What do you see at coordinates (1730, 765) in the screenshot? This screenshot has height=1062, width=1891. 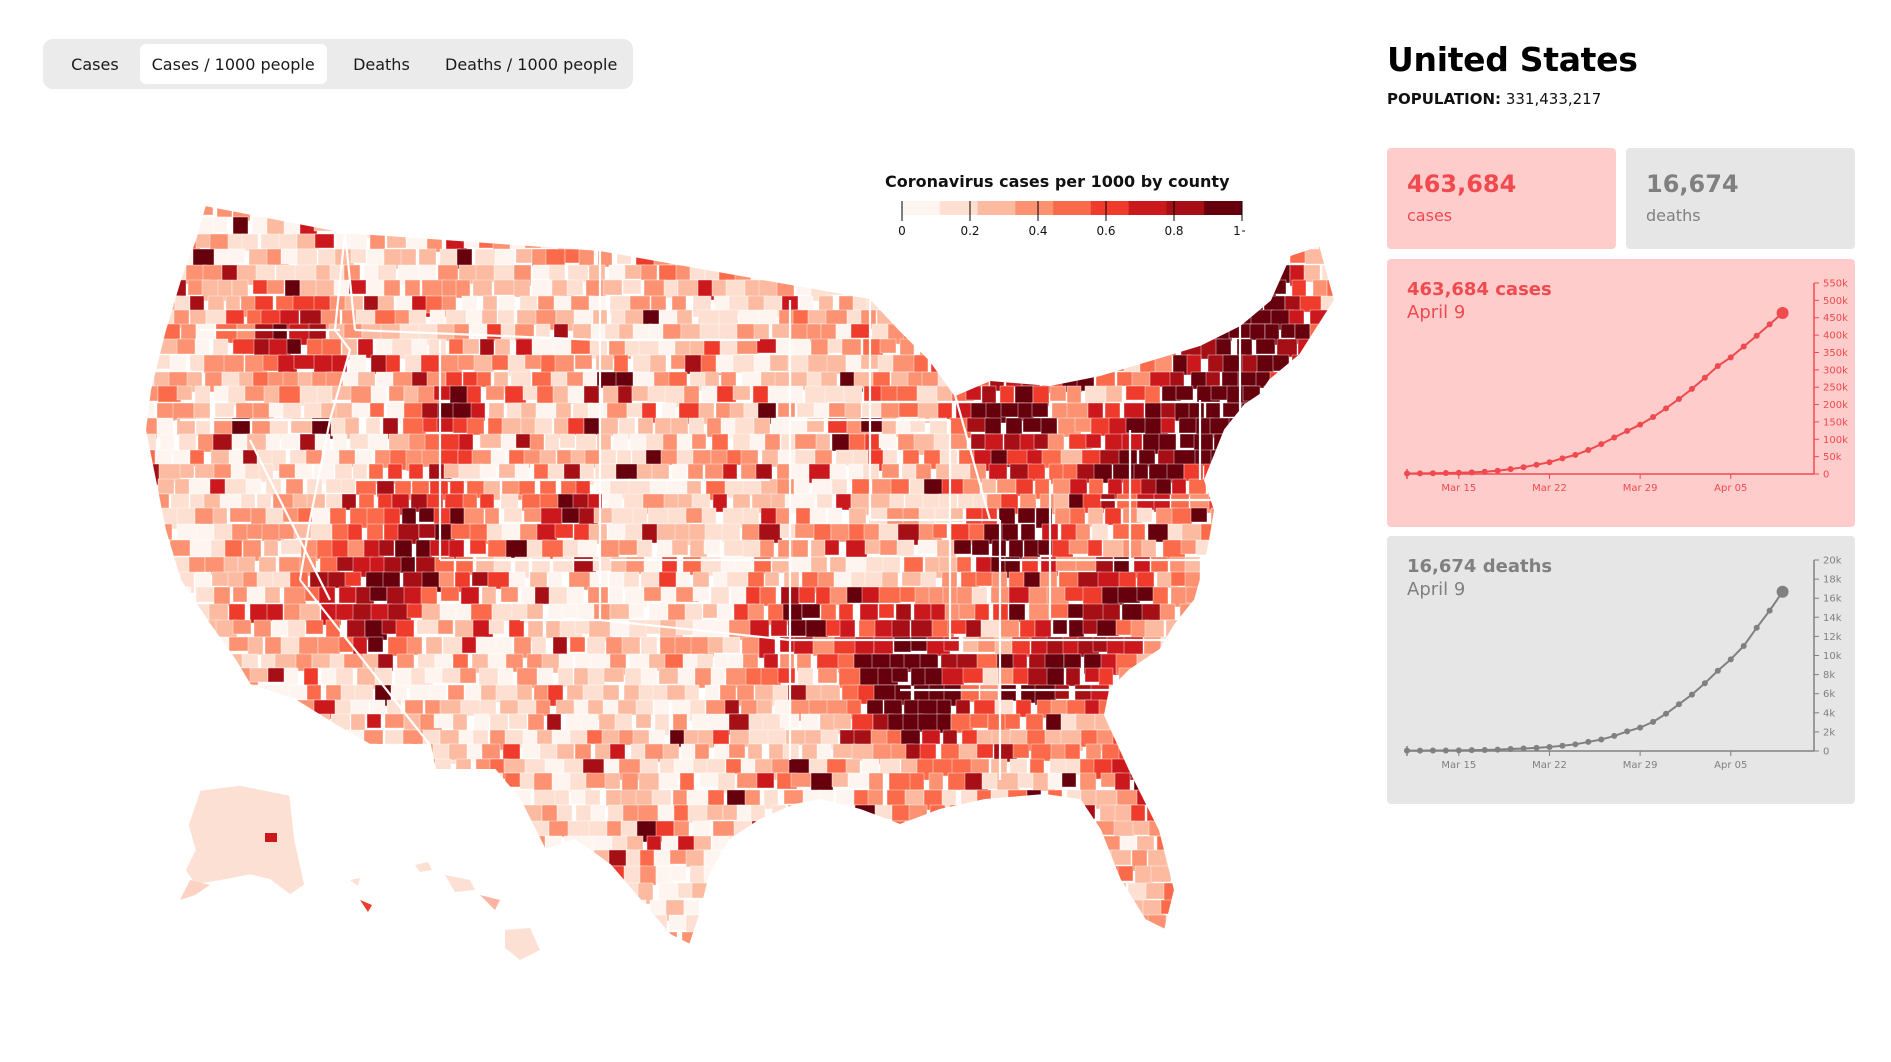 I see `deaths-chart-x-tick-label: Apr 05` at bounding box center [1730, 765].